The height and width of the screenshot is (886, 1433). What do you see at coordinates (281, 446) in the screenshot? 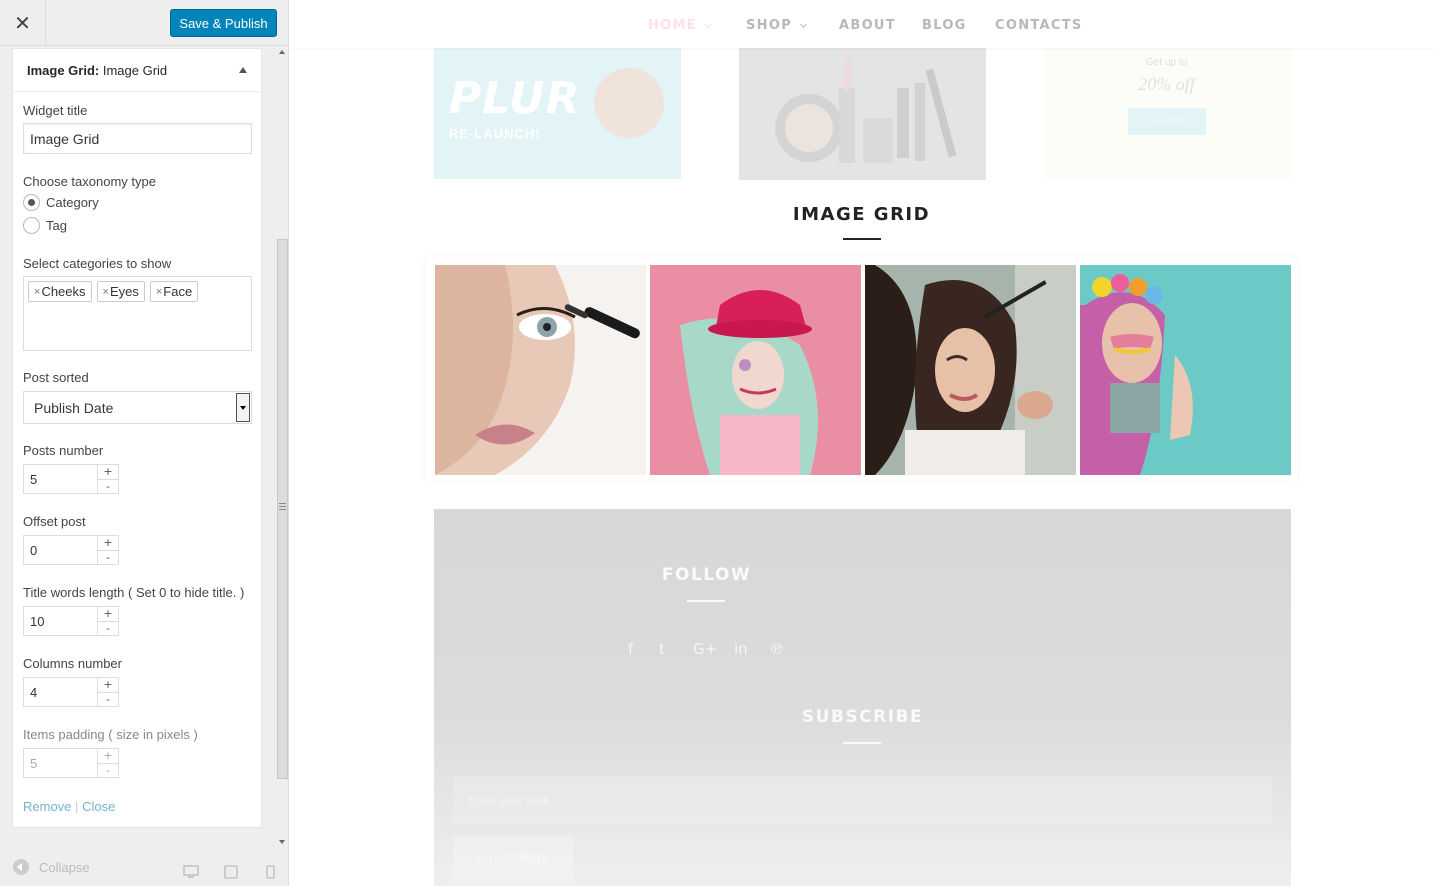
I see `sidebar-scrollbar` at bounding box center [281, 446].